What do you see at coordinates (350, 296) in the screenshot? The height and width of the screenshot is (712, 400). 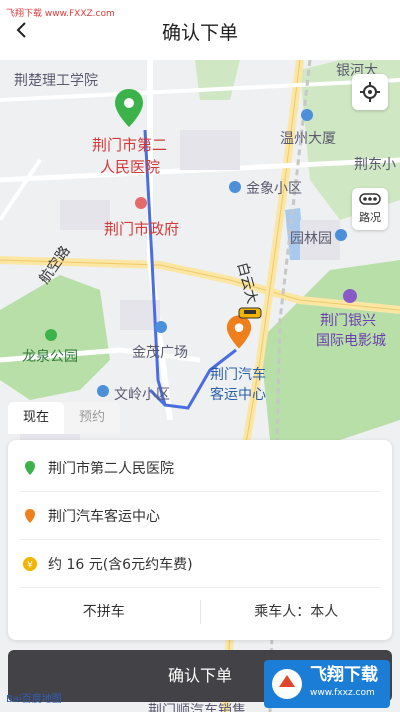 I see `cinema-poi-icon` at bounding box center [350, 296].